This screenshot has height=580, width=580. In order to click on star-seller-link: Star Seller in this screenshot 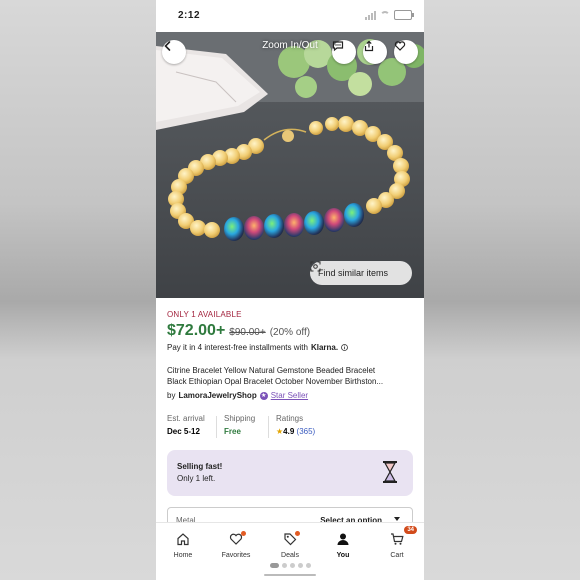, I will do `click(289, 395)`.